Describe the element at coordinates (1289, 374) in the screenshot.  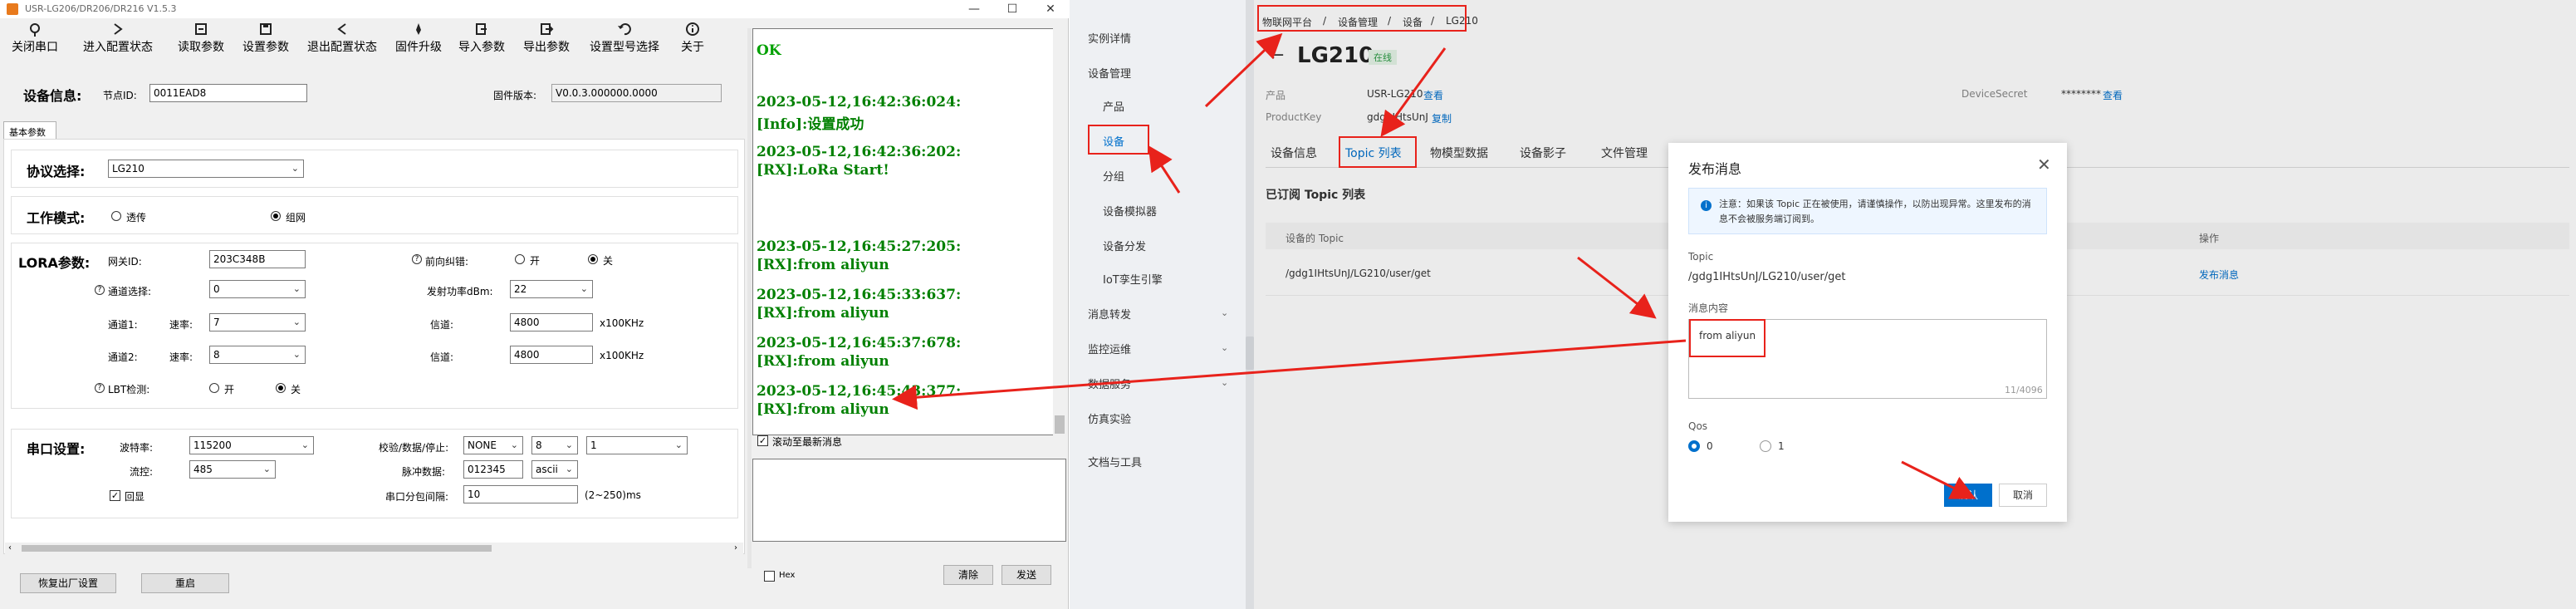
I see `arrow-to-log` at that location.